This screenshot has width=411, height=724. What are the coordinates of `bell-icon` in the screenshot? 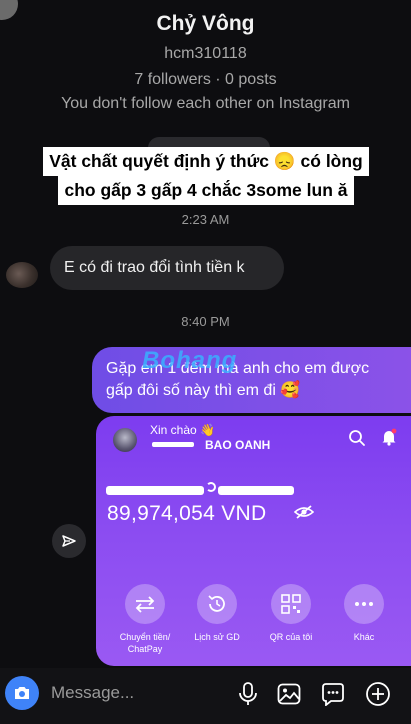 It's located at (389, 437).